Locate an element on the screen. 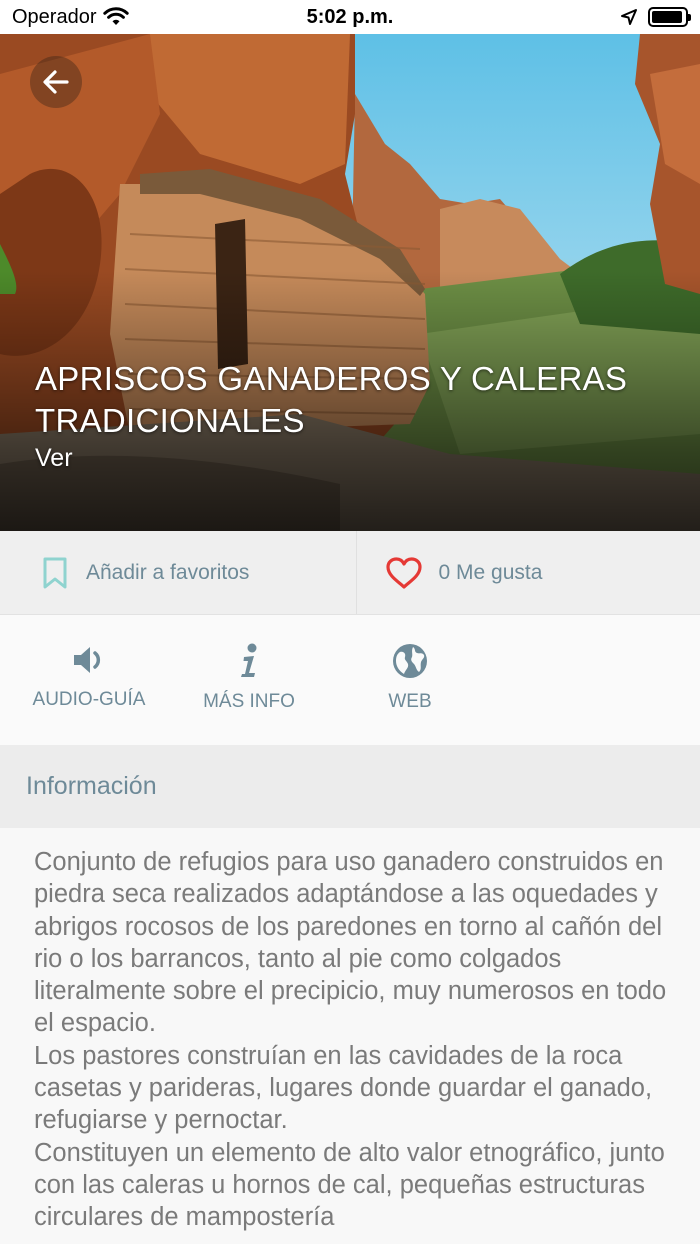 Image resolution: width=700 pixels, height=1244 pixels. globe-icon is located at coordinates (410, 661).